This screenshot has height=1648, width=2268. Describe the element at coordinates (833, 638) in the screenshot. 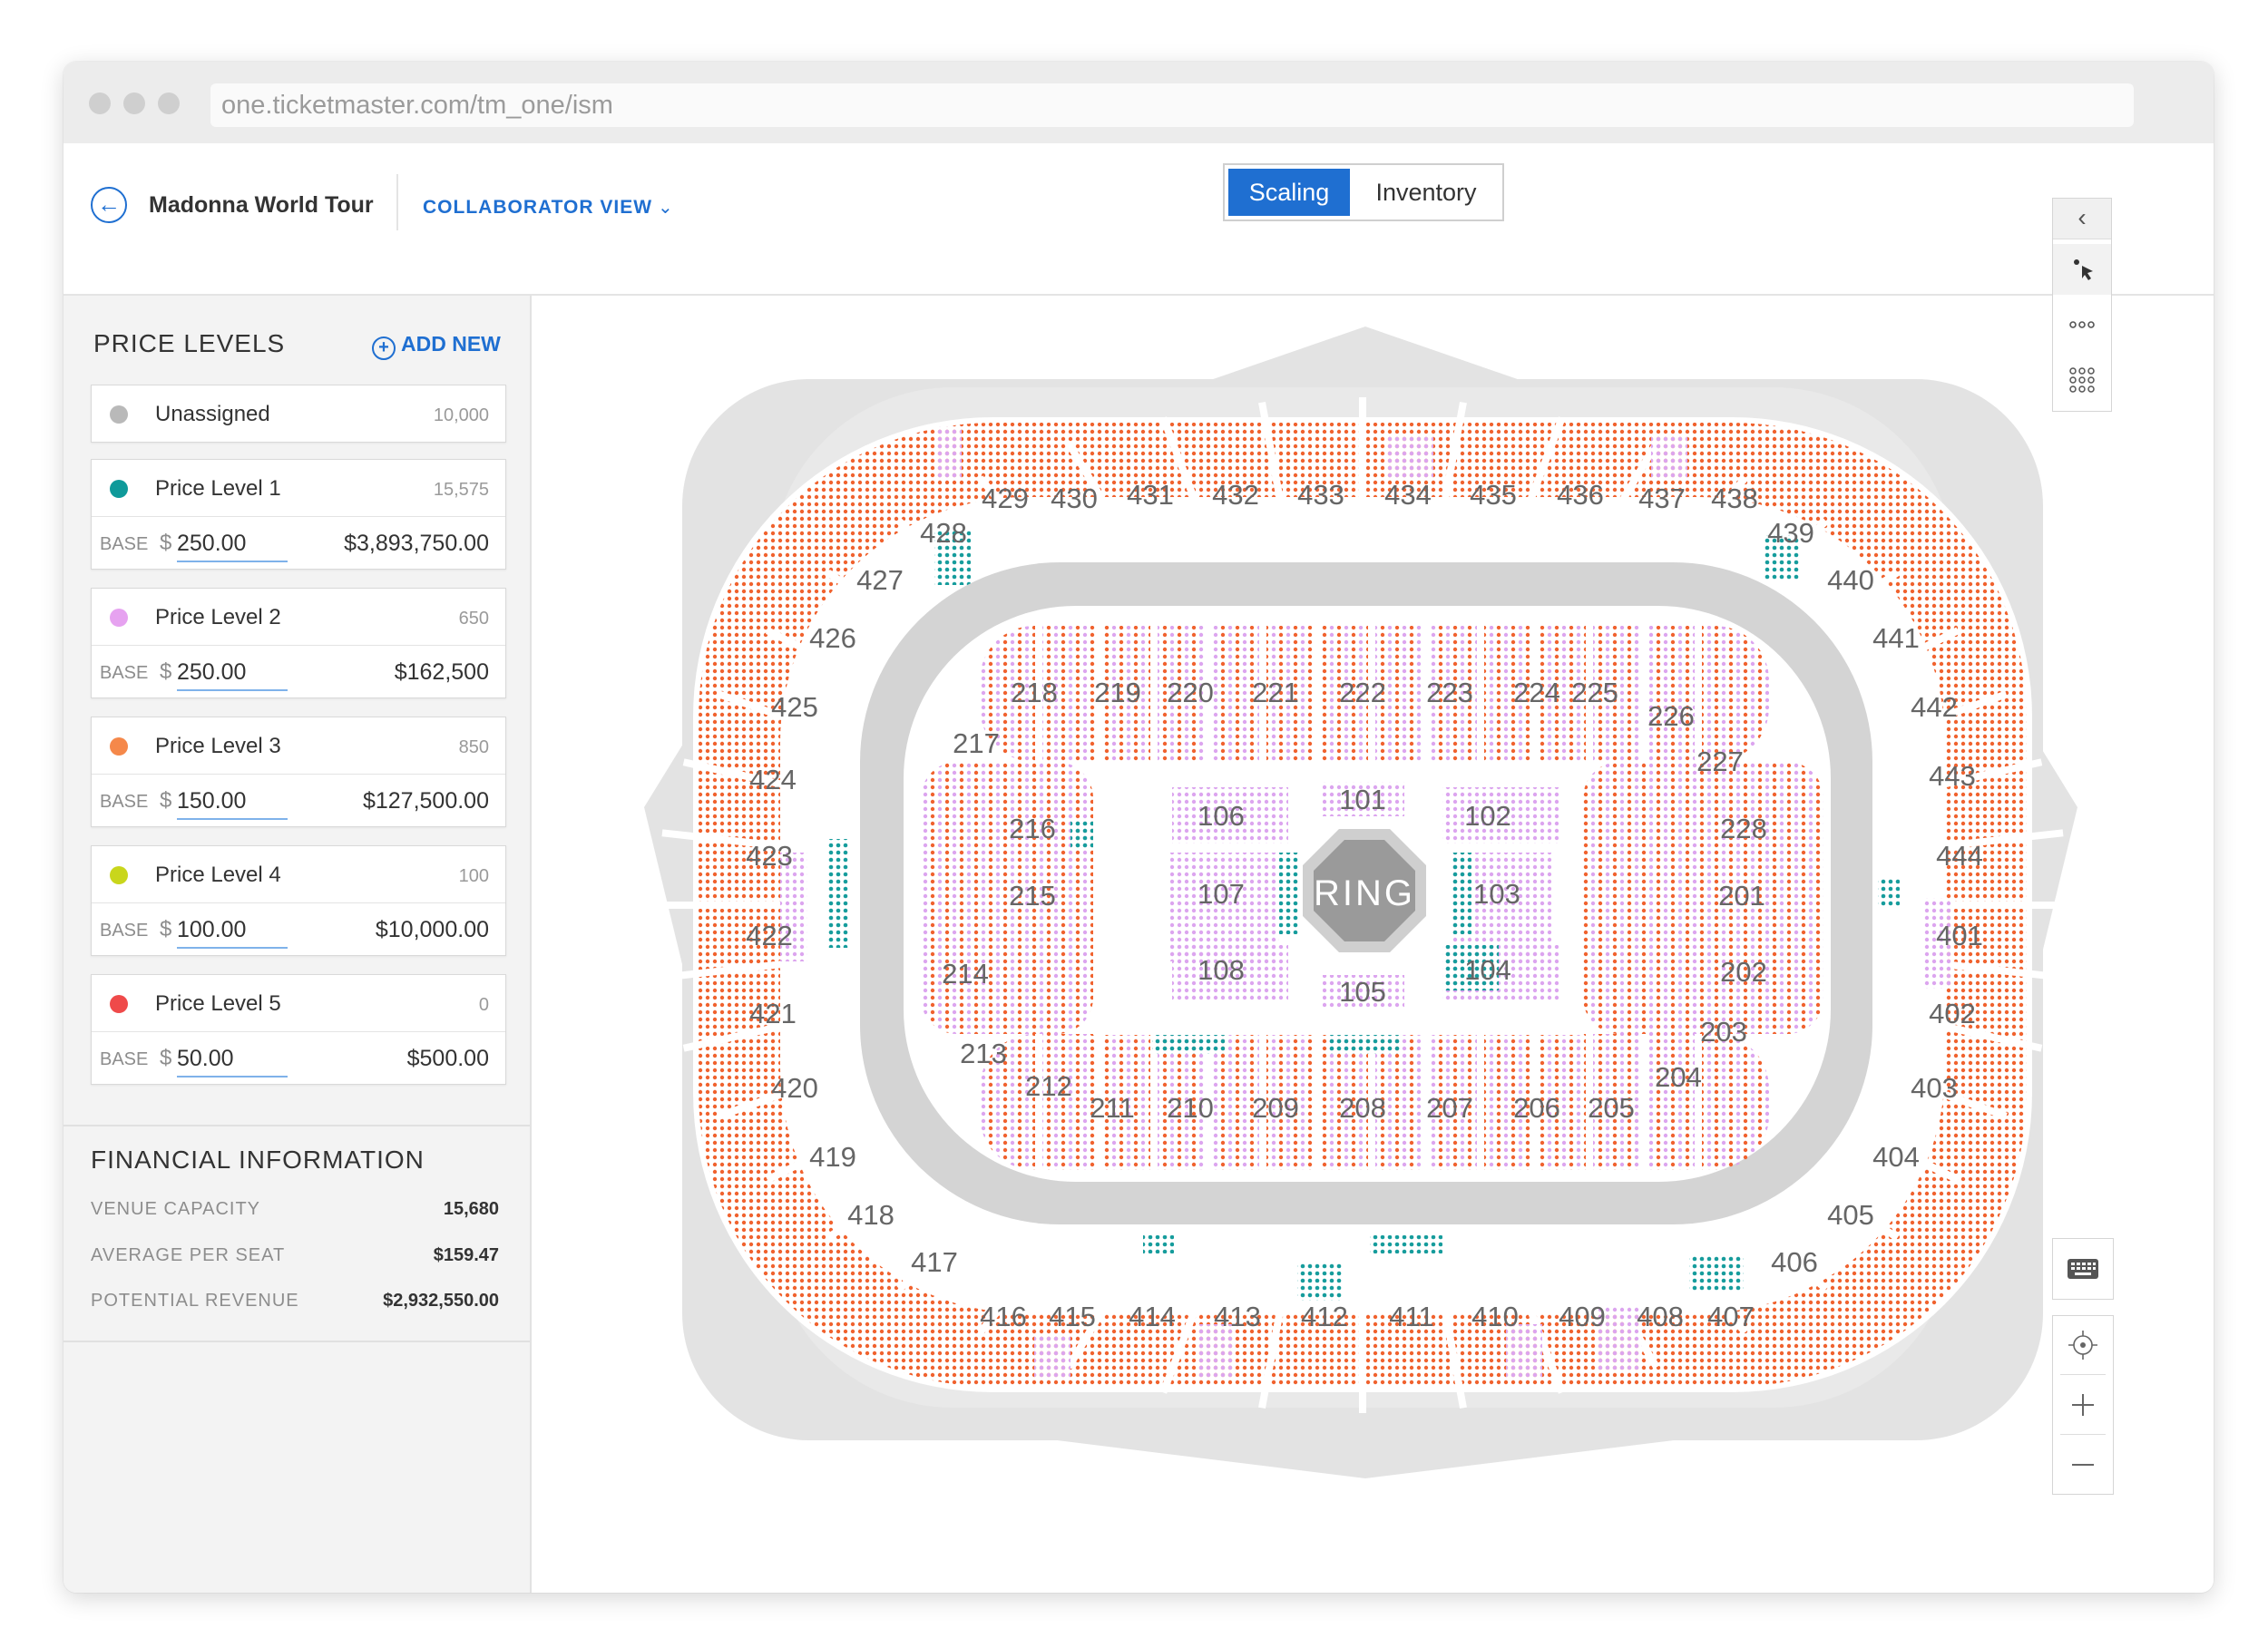

I see `section-label: 426` at that location.